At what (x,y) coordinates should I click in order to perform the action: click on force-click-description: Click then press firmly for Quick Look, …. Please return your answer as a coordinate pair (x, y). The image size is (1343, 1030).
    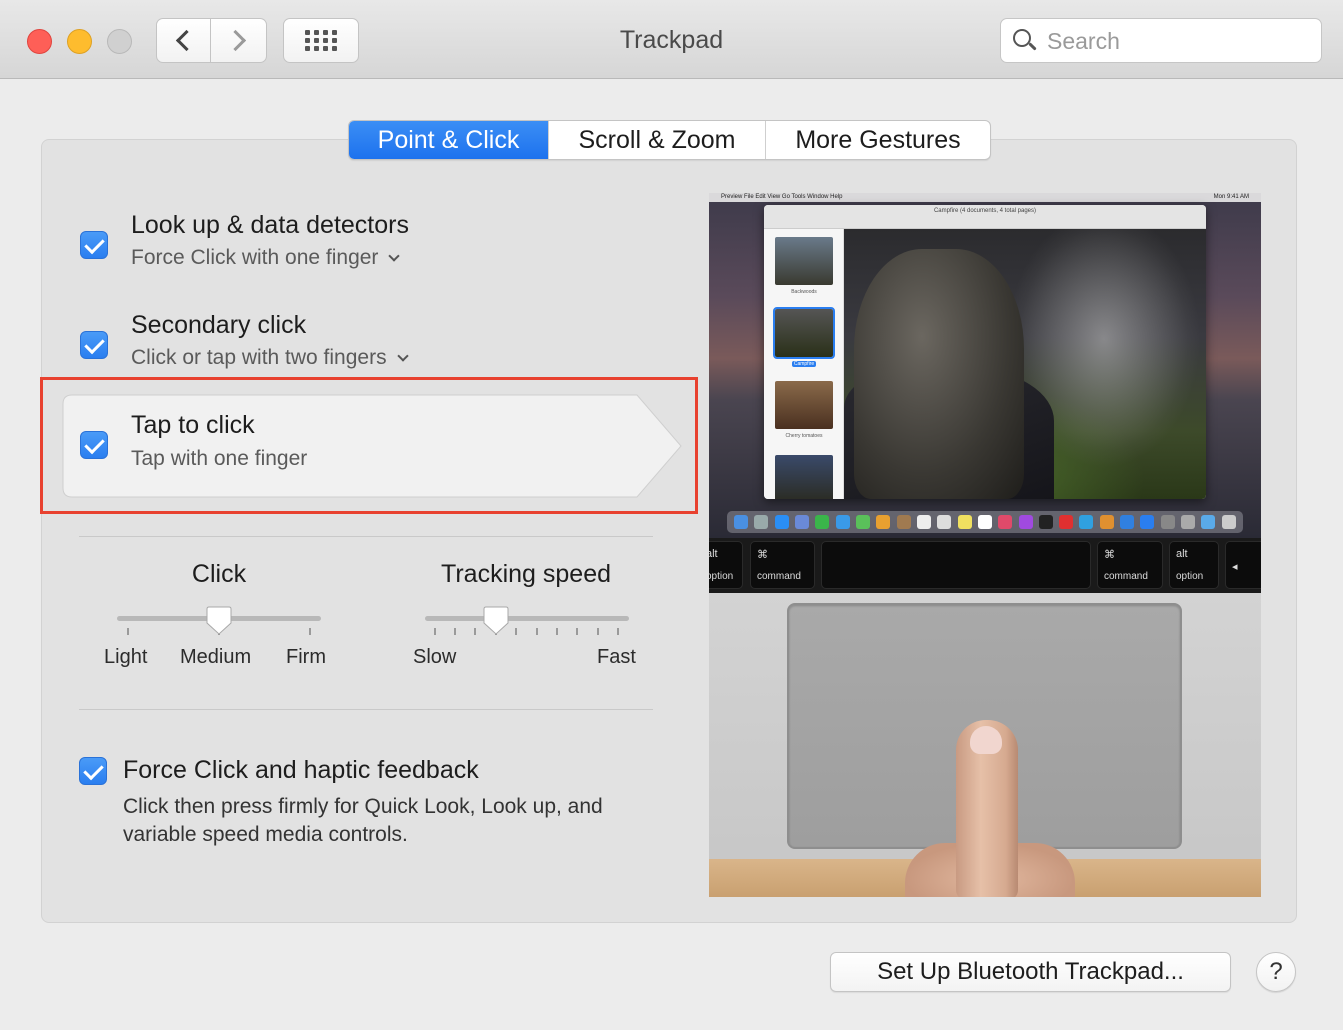
    Looking at the image, I should click on (363, 820).